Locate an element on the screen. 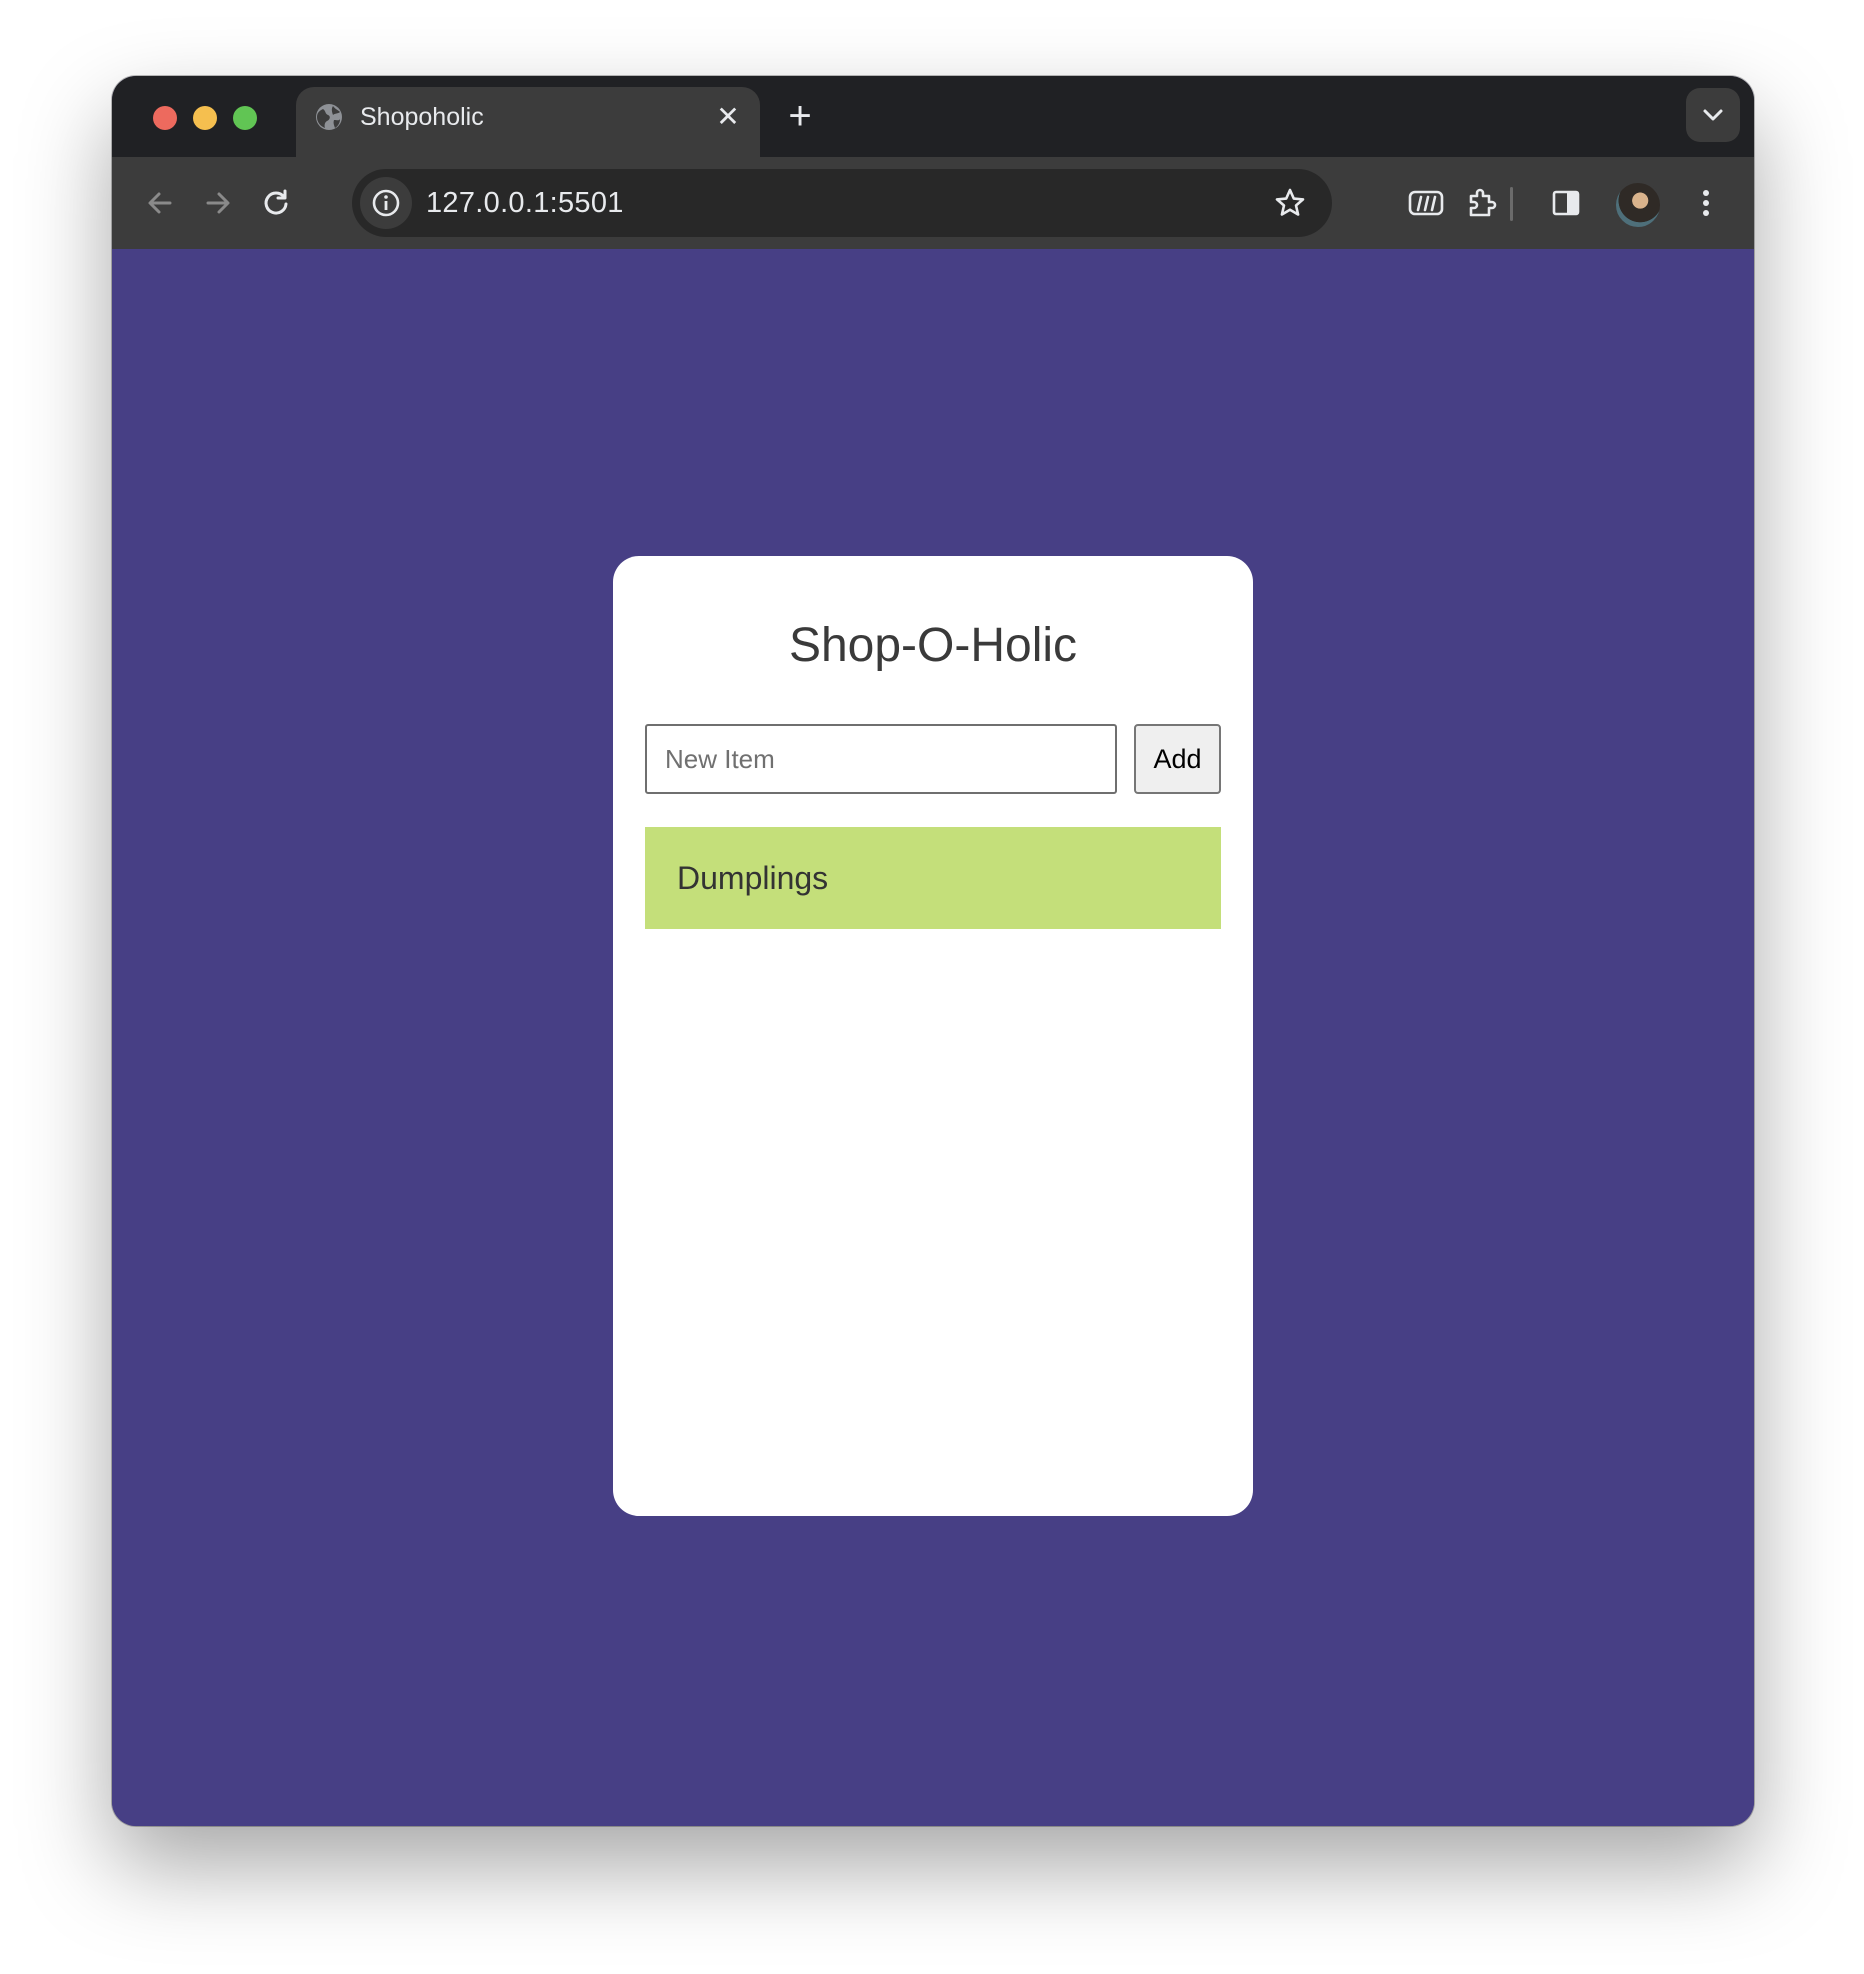 The image size is (1864, 1974). address-bar: 127.0.0.1:5501 is located at coordinates (842, 203).